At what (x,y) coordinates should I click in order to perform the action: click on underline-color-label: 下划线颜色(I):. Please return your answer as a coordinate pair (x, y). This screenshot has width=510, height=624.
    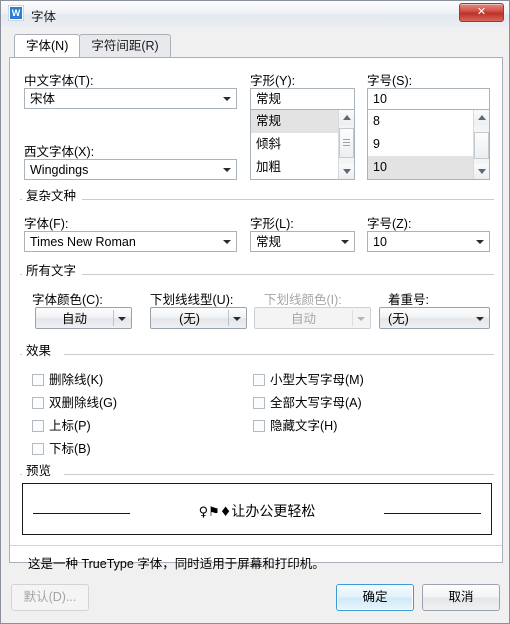
    Looking at the image, I should click on (303, 300).